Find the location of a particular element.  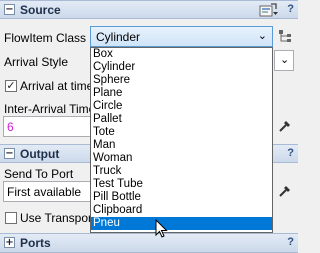

tree-structure-icon is located at coordinates (286, 36).